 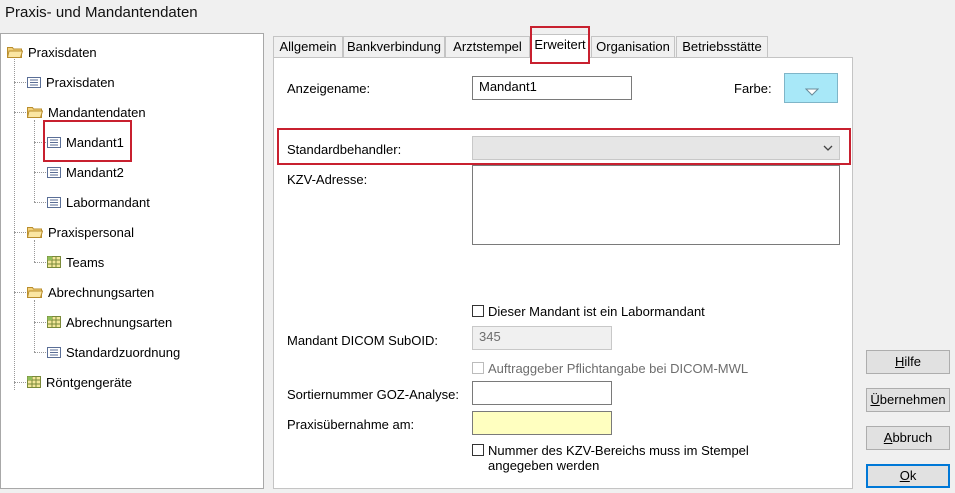 What do you see at coordinates (308, 46) in the screenshot?
I see `tab-allgemein: Allgemein` at bounding box center [308, 46].